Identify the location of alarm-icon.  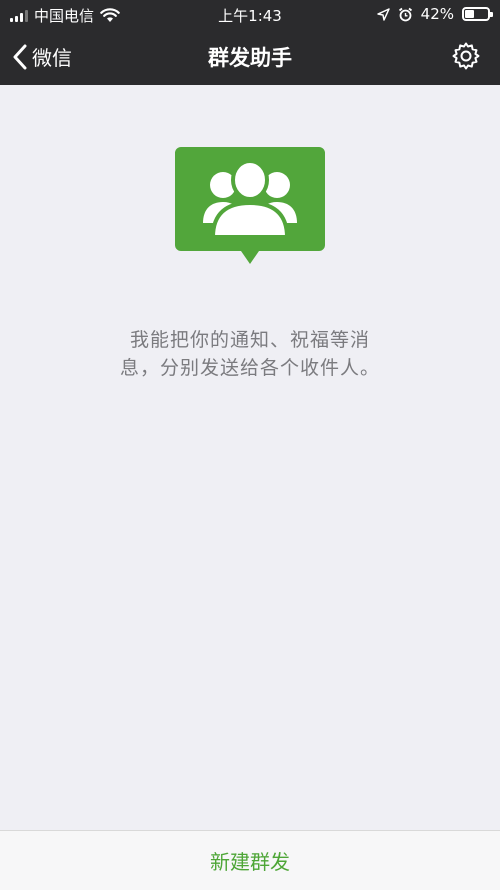
(405, 14).